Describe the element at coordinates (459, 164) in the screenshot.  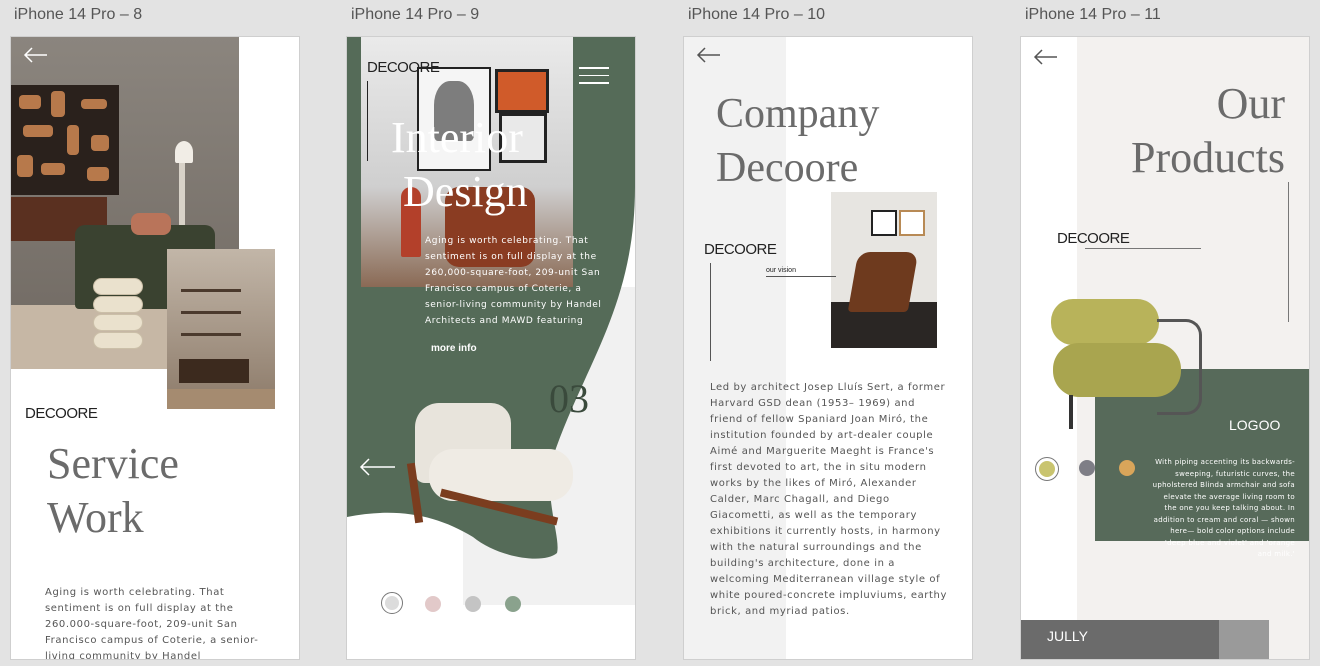
I see `page-title: Interior Design` at that location.